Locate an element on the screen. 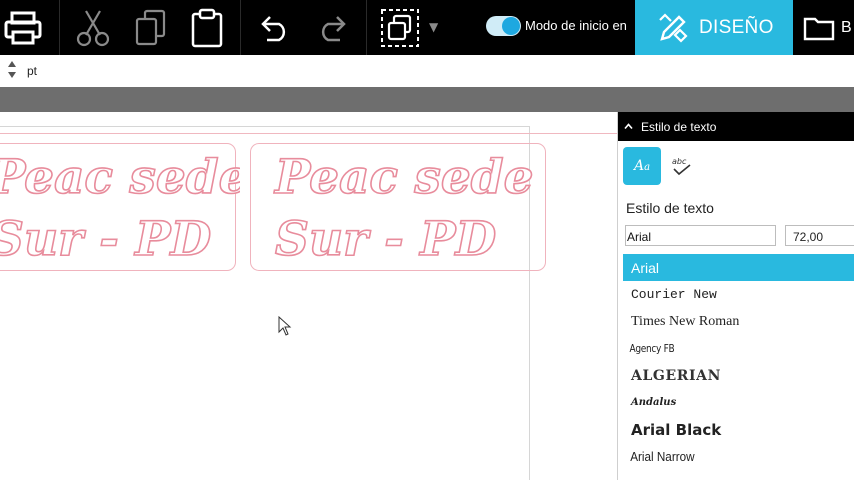  redo-icon is located at coordinates (333, 28).